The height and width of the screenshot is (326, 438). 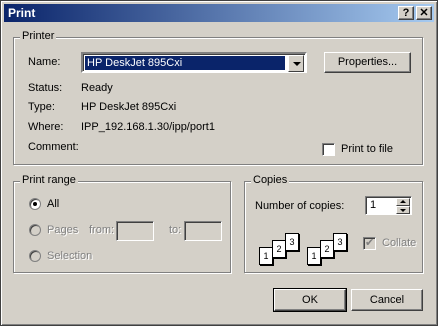 What do you see at coordinates (300, 206) in the screenshot?
I see `number-of-copies-label: Number of copies:` at bounding box center [300, 206].